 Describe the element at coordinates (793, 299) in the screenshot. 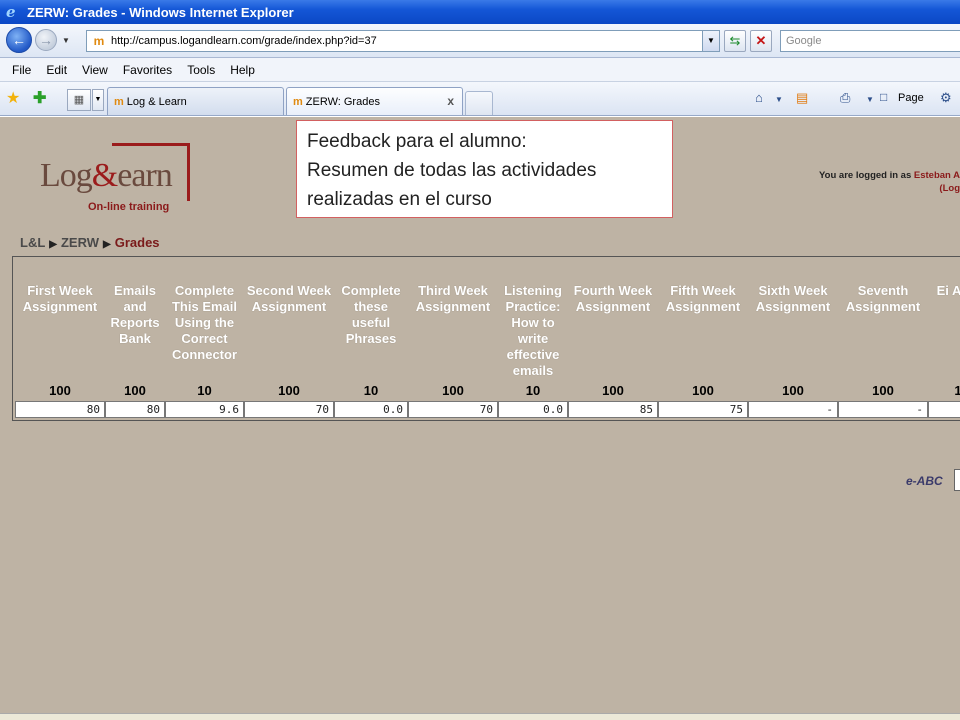

I see `grade-column-header: Sixth Week Assignment` at that location.